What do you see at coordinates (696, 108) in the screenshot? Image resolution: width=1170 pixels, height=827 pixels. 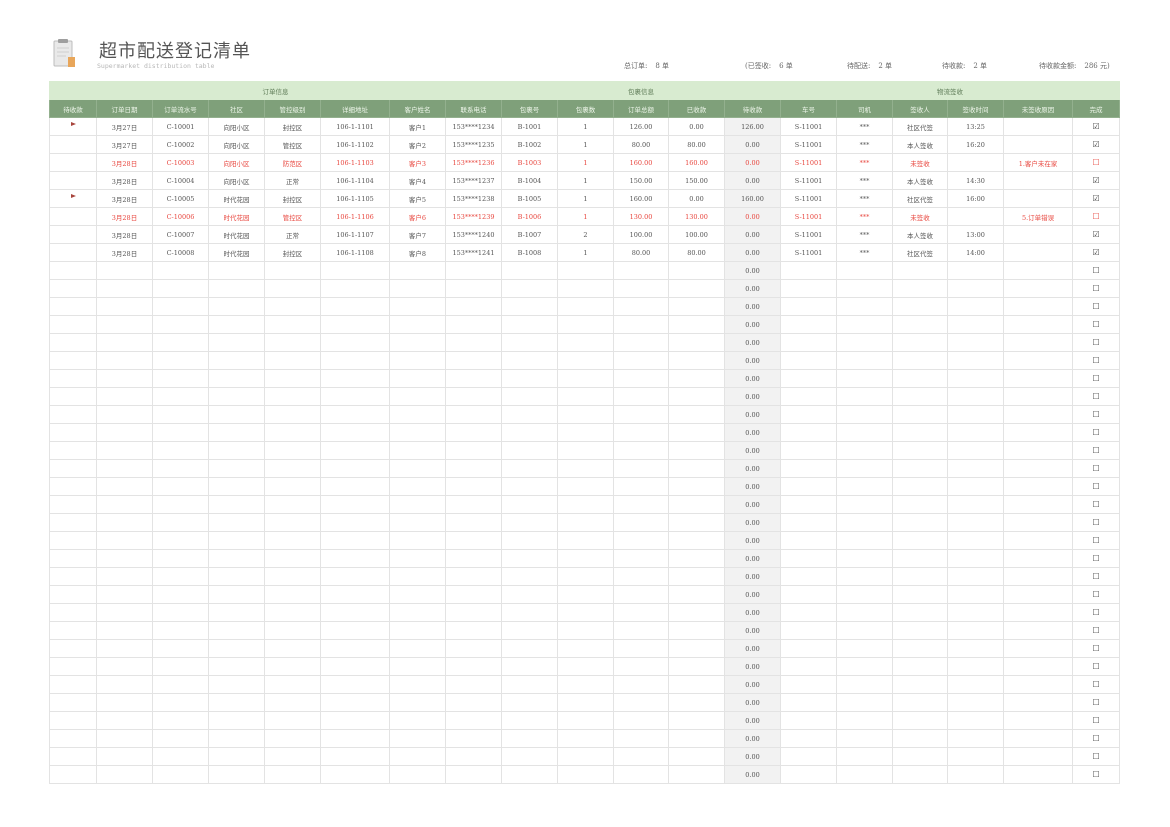 I see `column-header: 已收款` at bounding box center [696, 108].